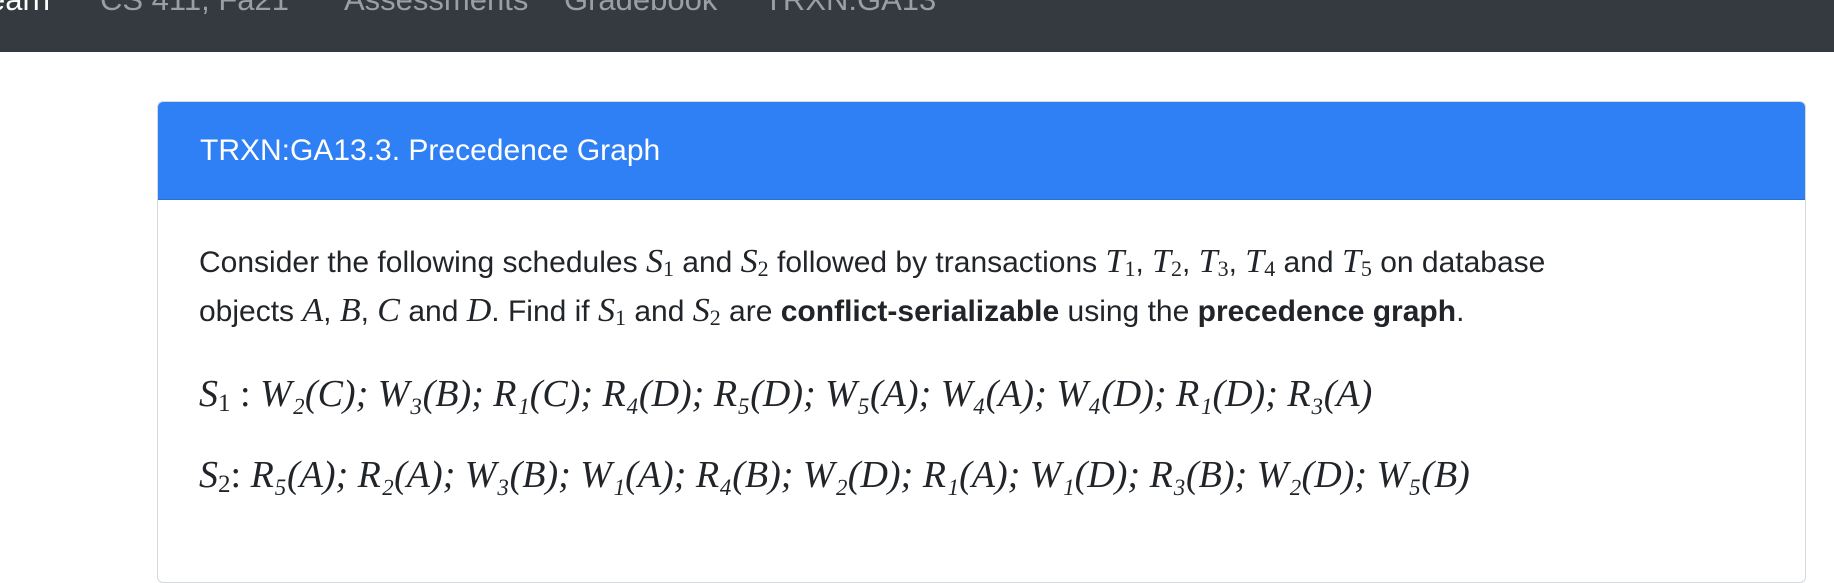 Image resolution: width=1834 pixels, height=583 pixels. What do you see at coordinates (1327, 311) in the screenshot?
I see `term-precedence-graph: precedence graph` at bounding box center [1327, 311].